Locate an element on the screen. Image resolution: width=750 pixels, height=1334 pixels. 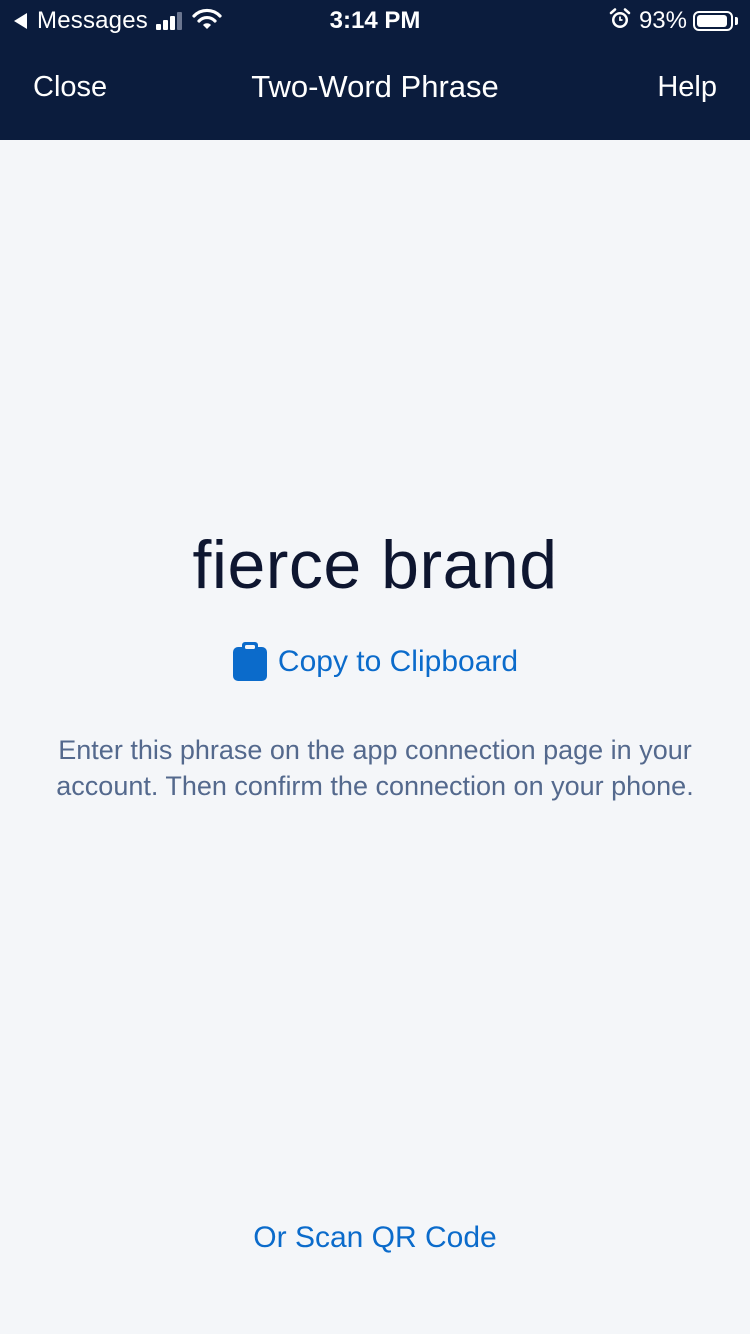
battery-fill is located at coordinates (712, 21).